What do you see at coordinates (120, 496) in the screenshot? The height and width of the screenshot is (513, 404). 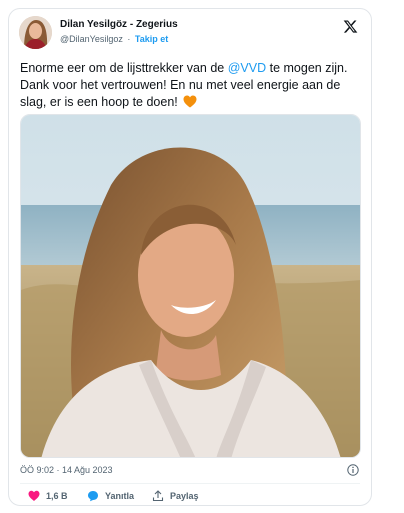 I see `reply-label: Yanıtla` at bounding box center [120, 496].